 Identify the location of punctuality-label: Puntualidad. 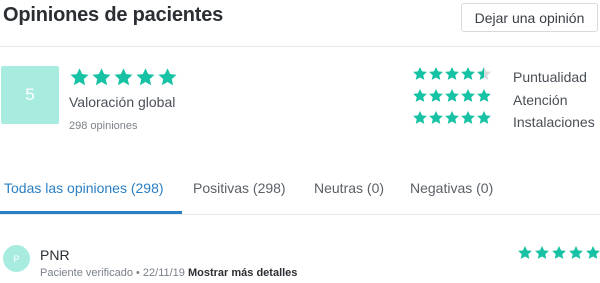
(550, 77).